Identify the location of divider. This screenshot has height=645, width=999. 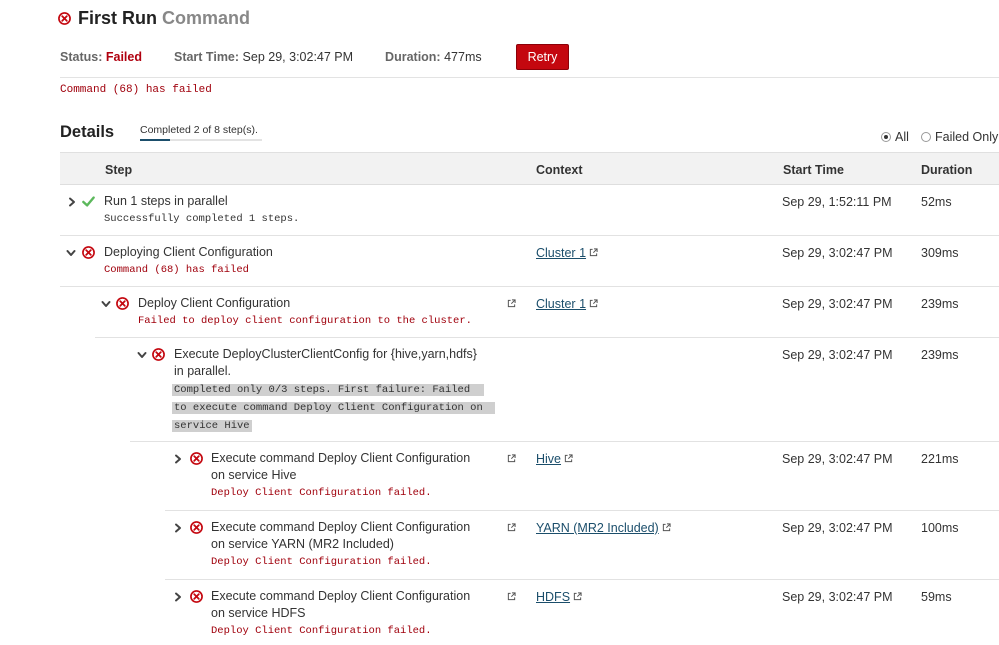
(529, 77).